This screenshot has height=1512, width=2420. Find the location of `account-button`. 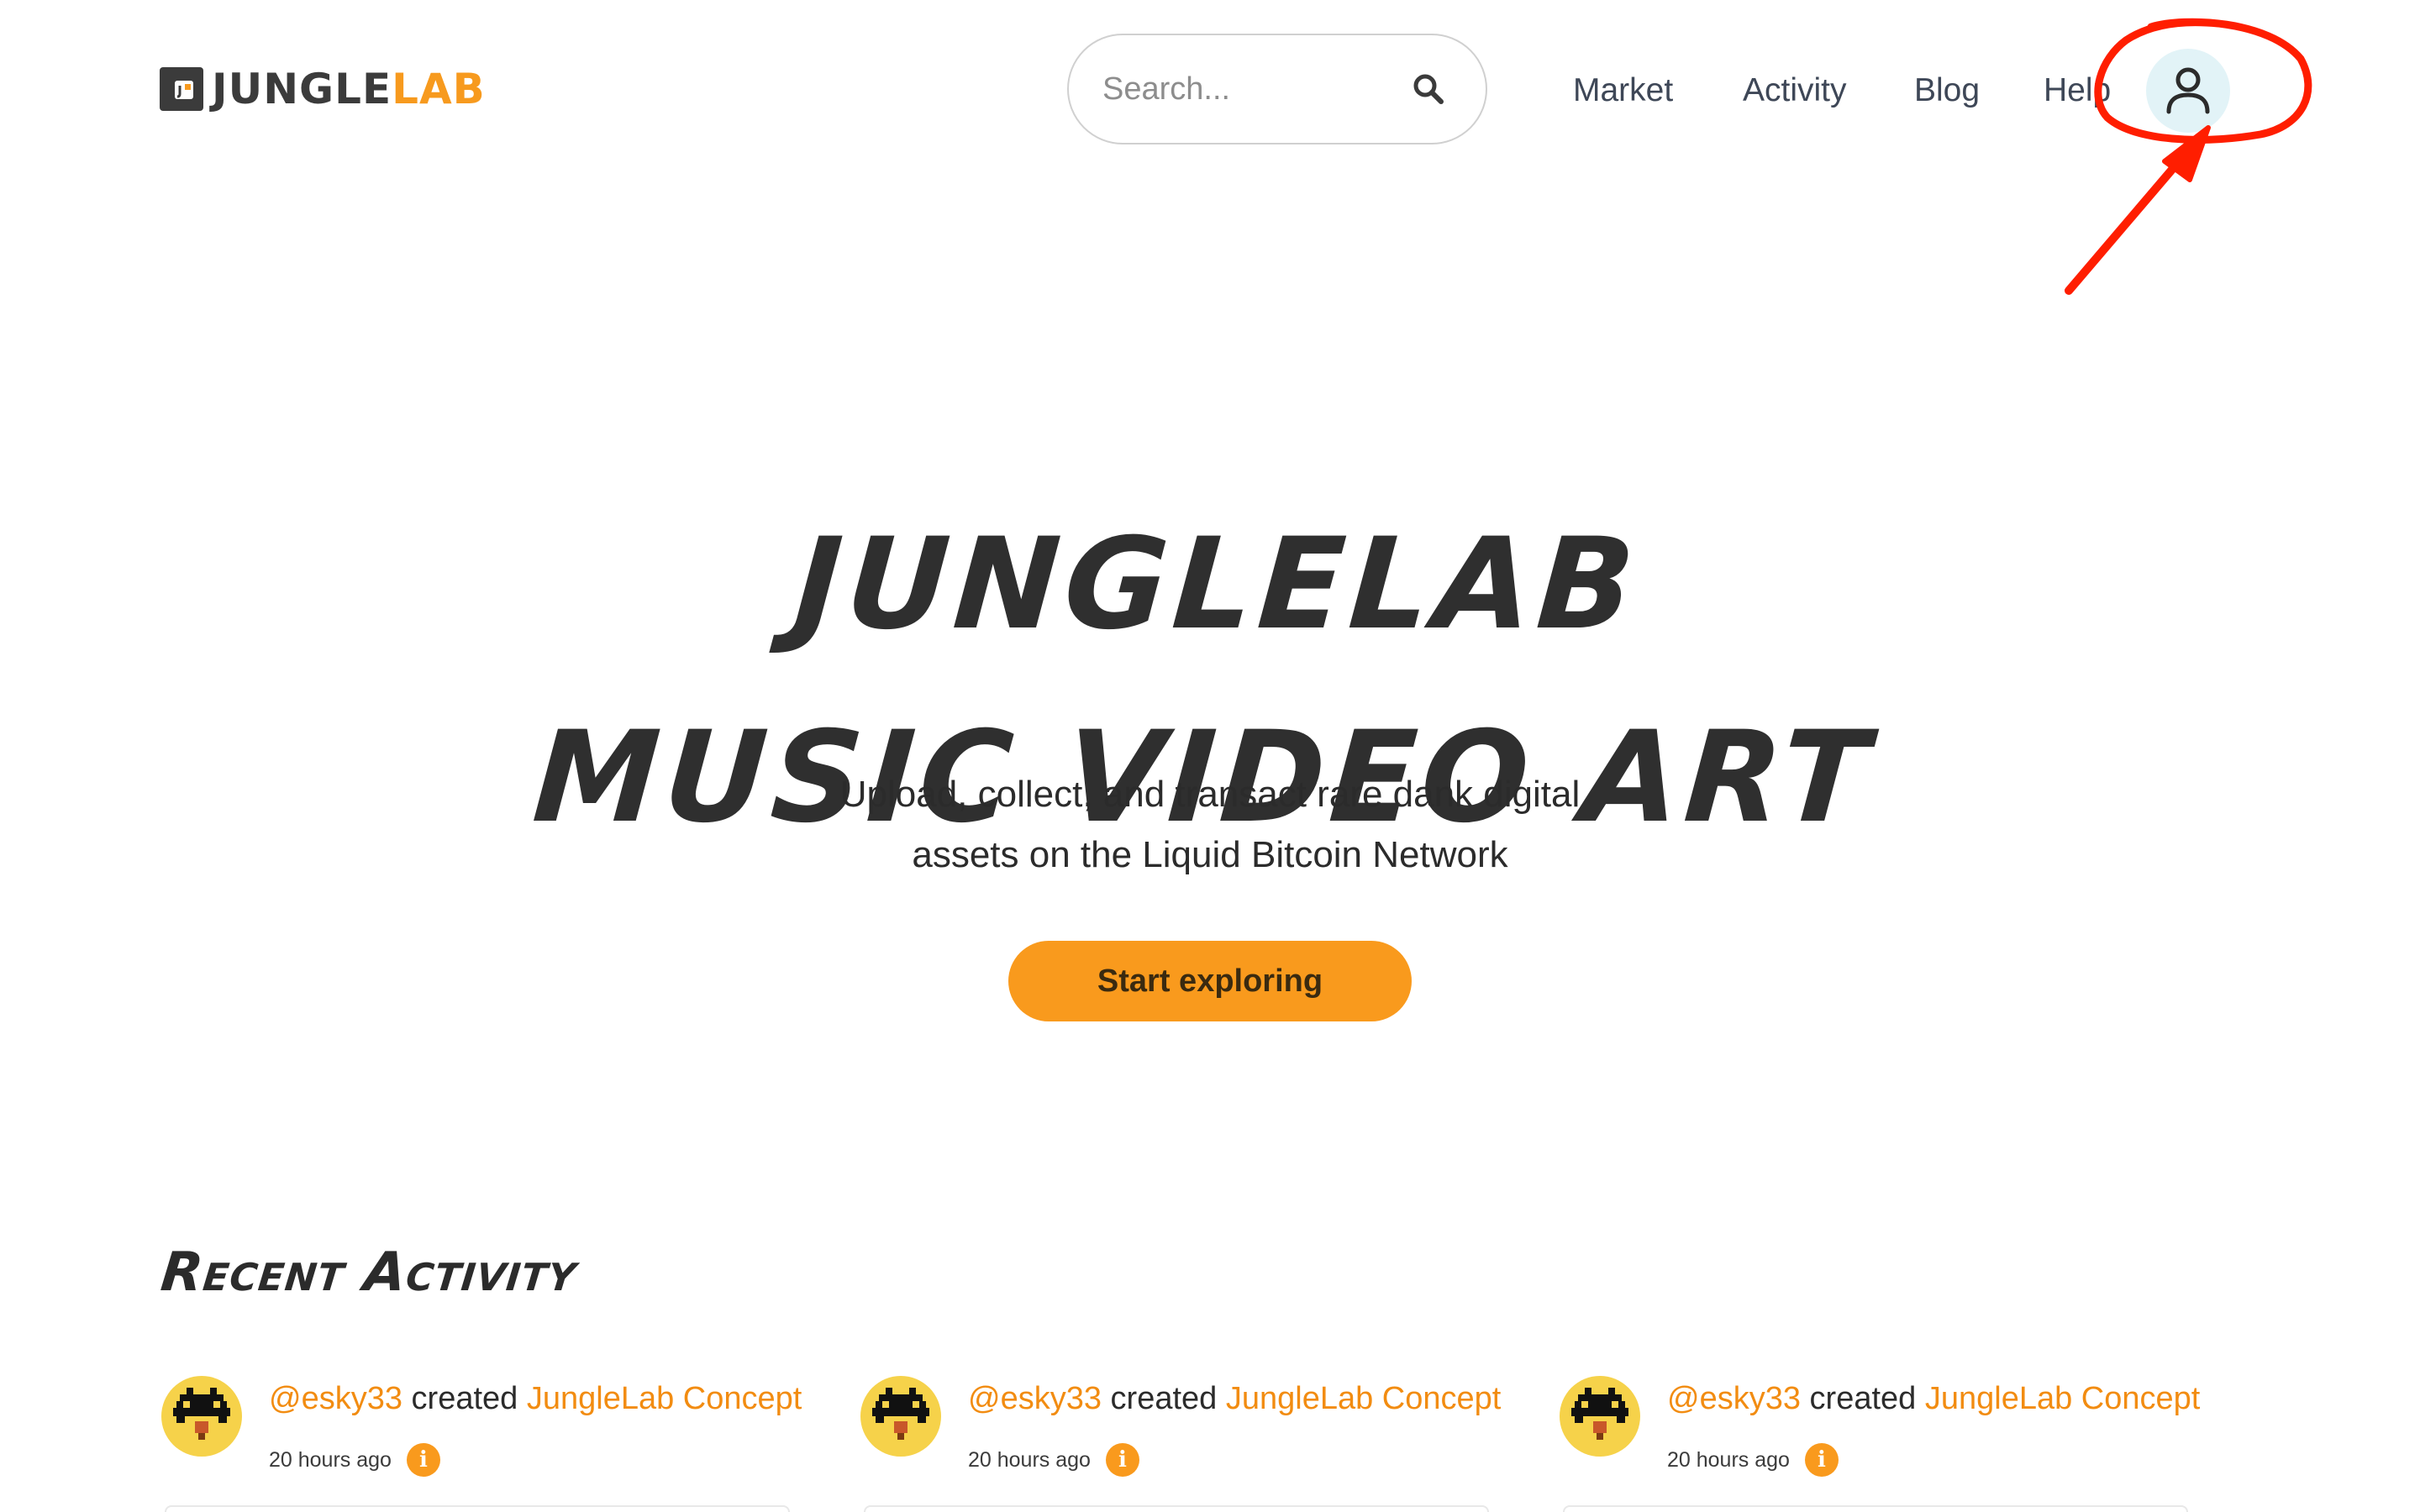

account-button is located at coordinates (2188, 91).